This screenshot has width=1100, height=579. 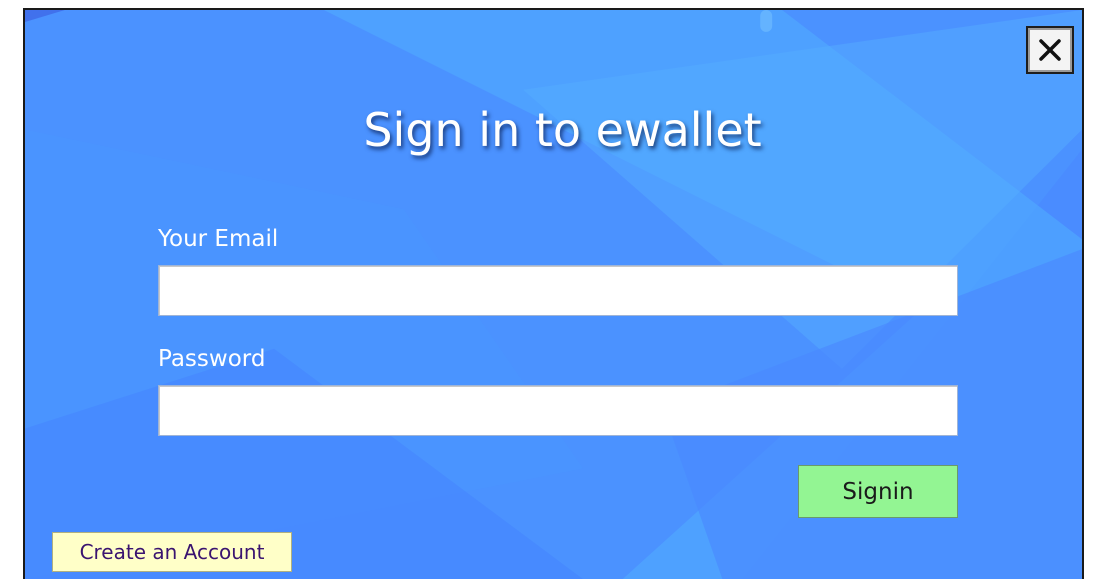 What do you see at coordinates (212, 359) in the screenshot?
I see `password-label: Password` at bounding box center [212, 359].